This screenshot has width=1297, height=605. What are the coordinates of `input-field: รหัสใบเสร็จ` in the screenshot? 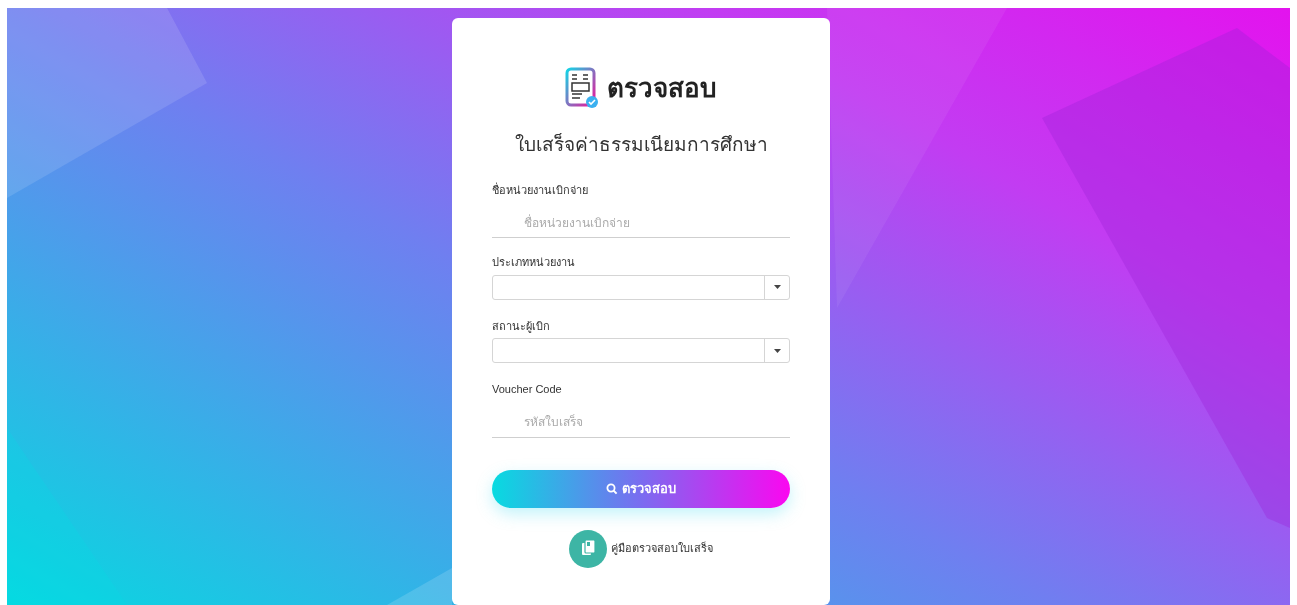 It's located at (641, 422).